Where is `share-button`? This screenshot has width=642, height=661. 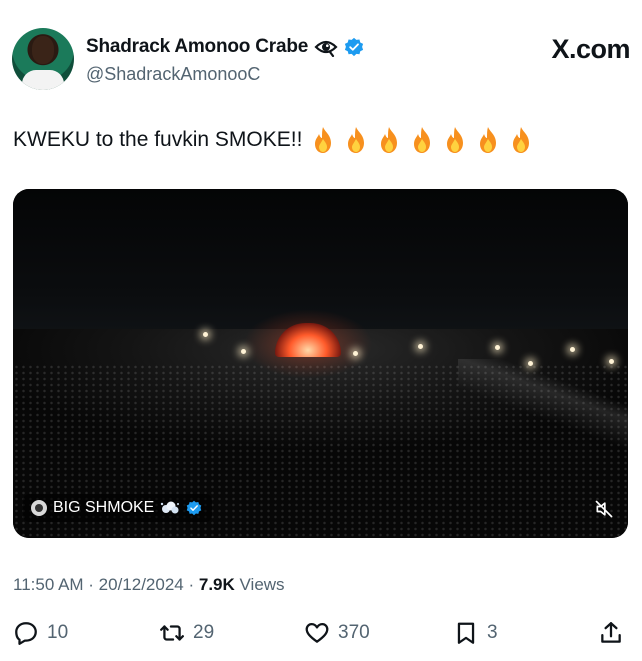 share-button is located at coordinates (611, 633).